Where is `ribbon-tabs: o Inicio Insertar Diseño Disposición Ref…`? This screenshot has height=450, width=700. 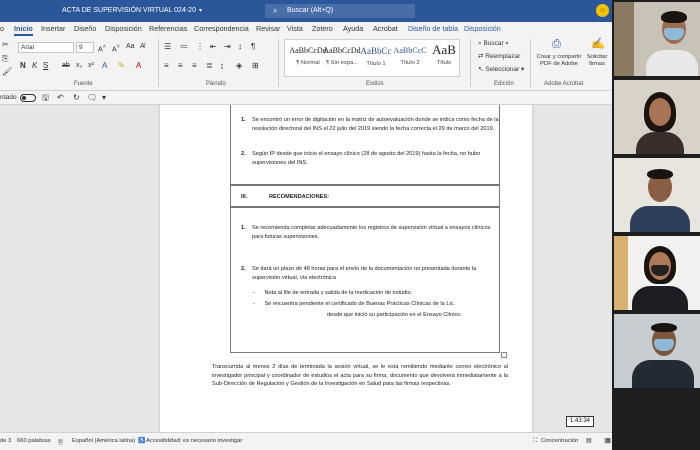
ribbon-tabs: o Inicio Insertar Diseño Disposición Ref… is located at coordinates (306, 29).